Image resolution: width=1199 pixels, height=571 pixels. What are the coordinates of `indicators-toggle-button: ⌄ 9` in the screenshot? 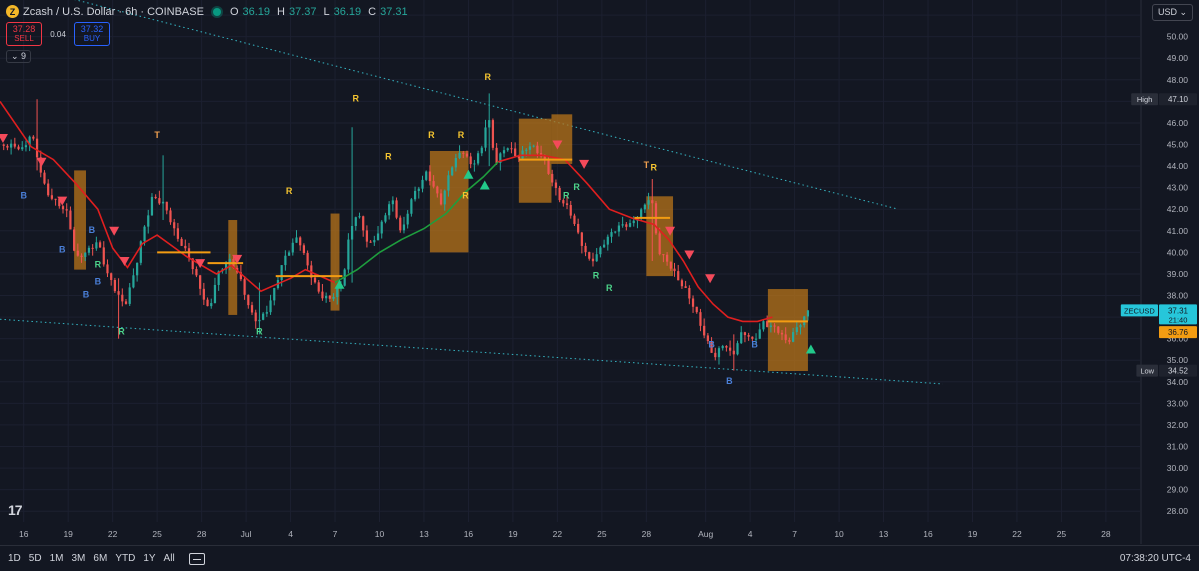 It's located at (19, 56).